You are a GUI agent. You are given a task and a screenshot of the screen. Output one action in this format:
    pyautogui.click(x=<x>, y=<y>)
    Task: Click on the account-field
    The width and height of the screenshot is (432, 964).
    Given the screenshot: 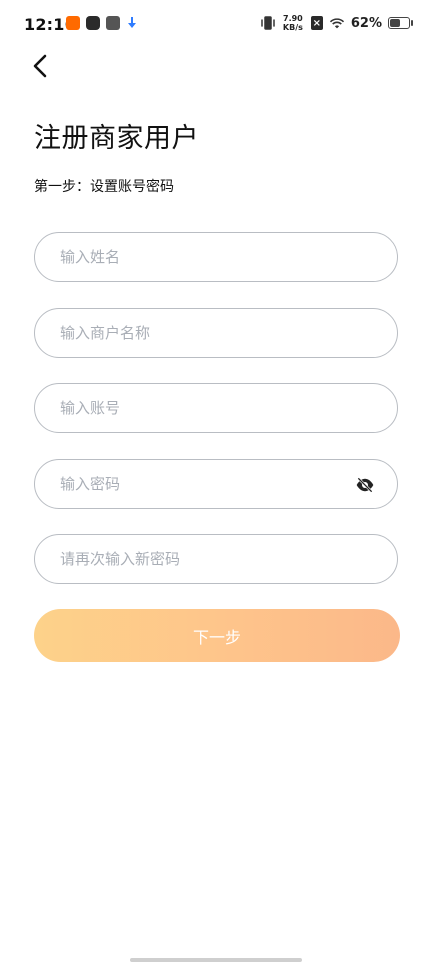 What is the action you would take?
    pyautogui.click(x=216, y=408)
    